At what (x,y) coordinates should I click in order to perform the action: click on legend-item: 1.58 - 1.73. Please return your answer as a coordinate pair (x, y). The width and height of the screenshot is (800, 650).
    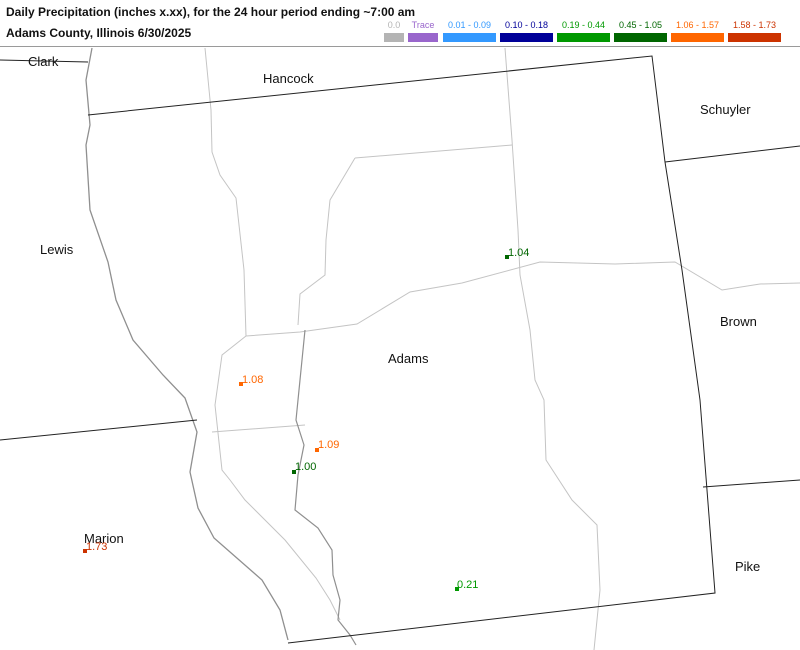
    Looking at the image, I should click on (754, 31).